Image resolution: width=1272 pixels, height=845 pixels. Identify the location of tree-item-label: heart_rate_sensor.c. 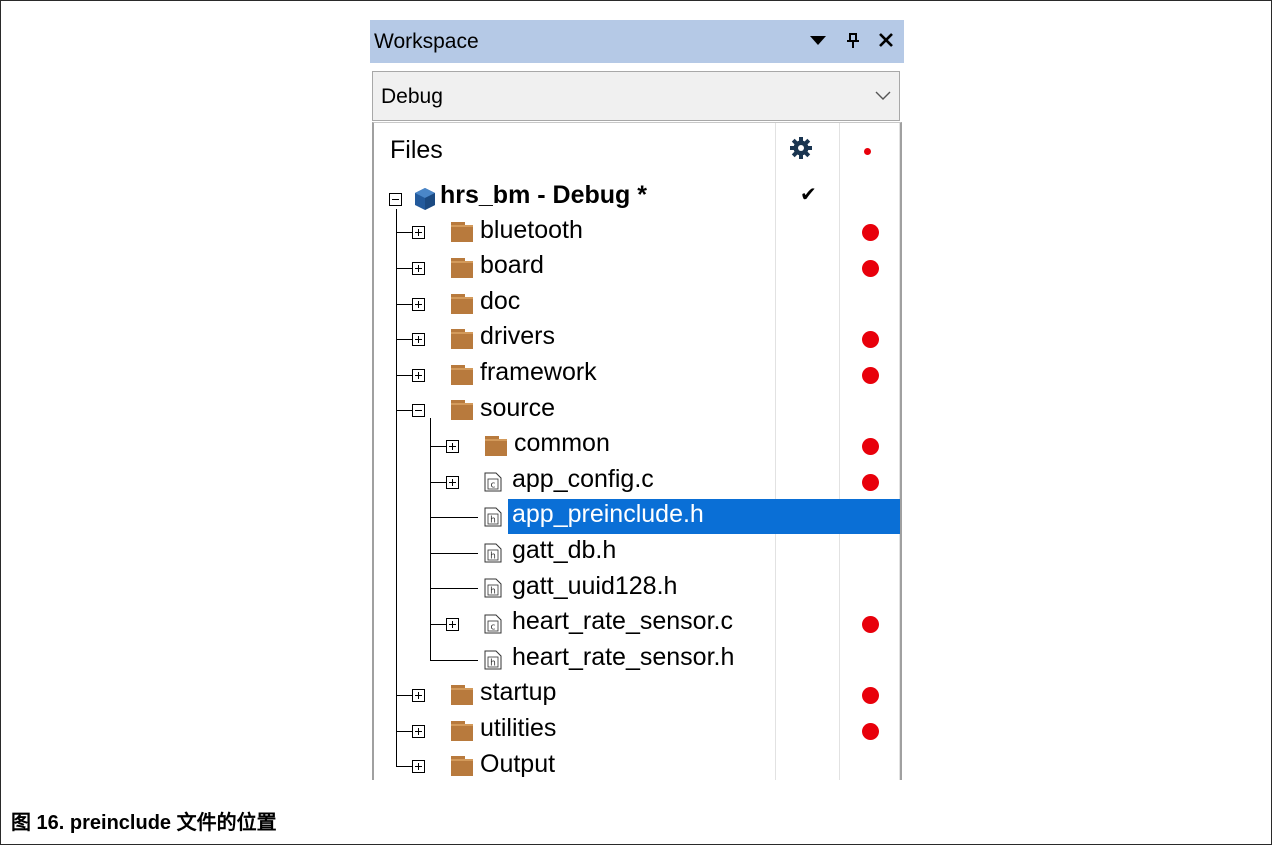
(622, 621).